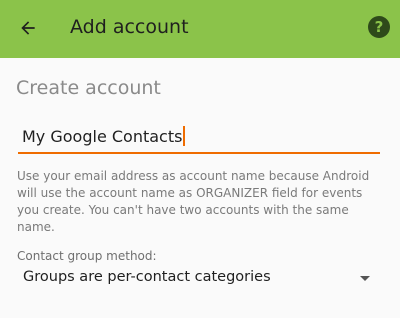 The image size is (400, 318). I want to click on contact-group-method-label: Contact group method:, so click(87, 256).